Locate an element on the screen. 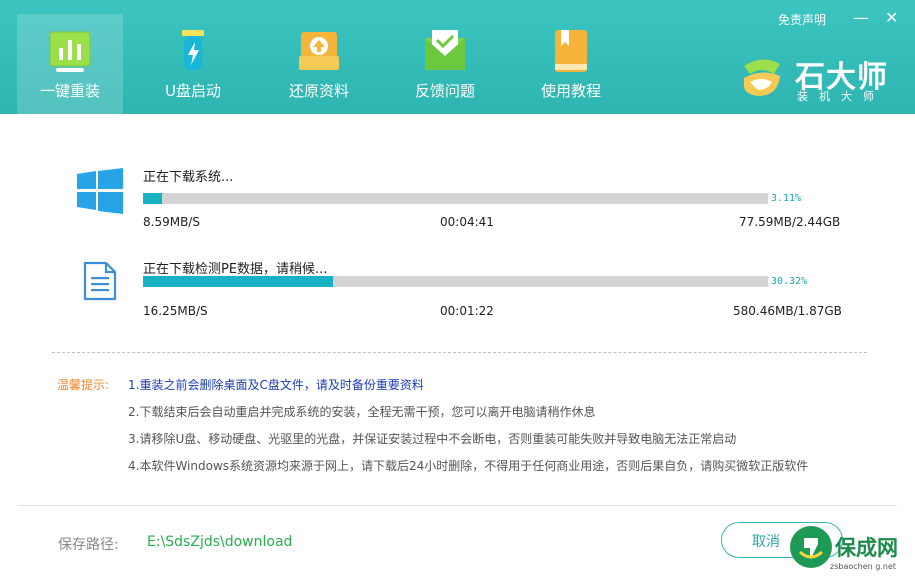  elapsed-pe: 00:01:22 is located at coordinates (467, 311).